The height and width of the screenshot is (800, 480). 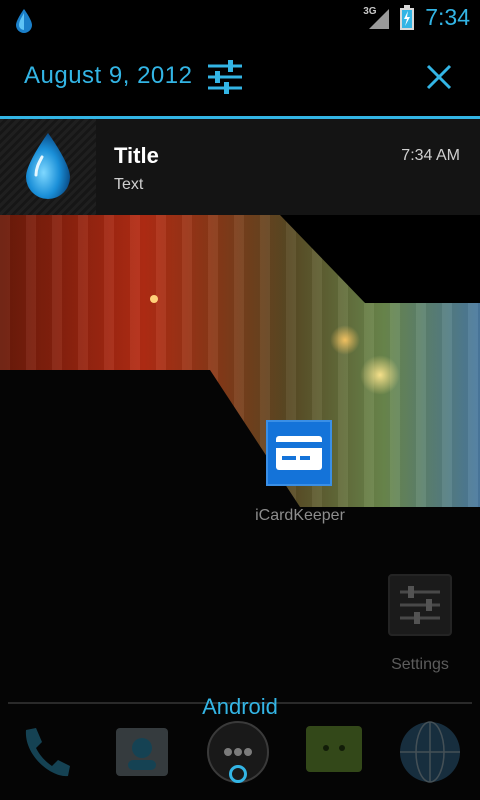 What do you see at coordinates (300, 516) in the screenshot?
I see `icardkeeper-label: iCardKeeper` at bounding box center [300, 516].